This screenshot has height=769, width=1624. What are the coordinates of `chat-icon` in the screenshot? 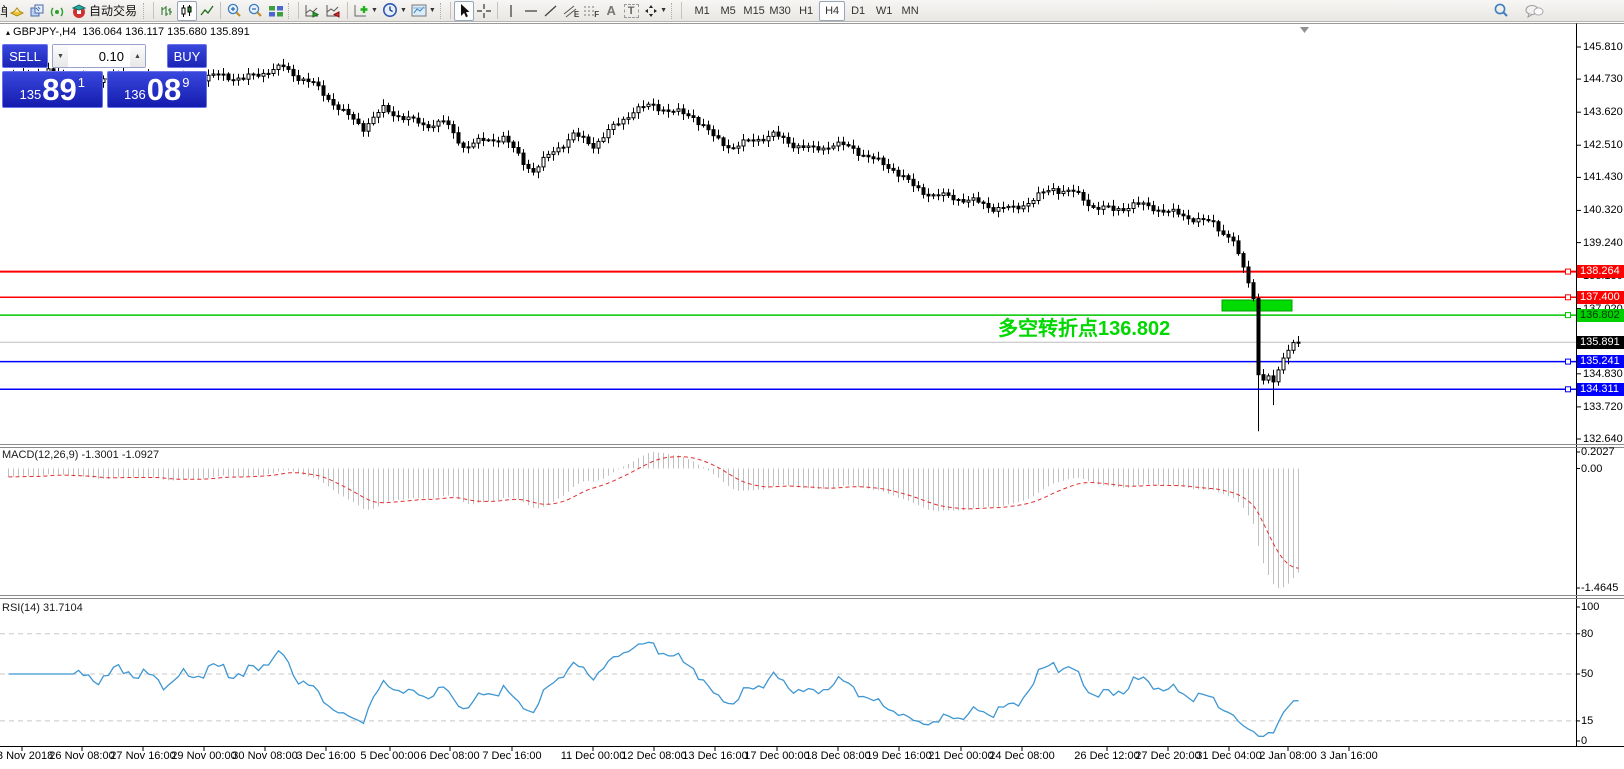 It's located at (1534, 11).